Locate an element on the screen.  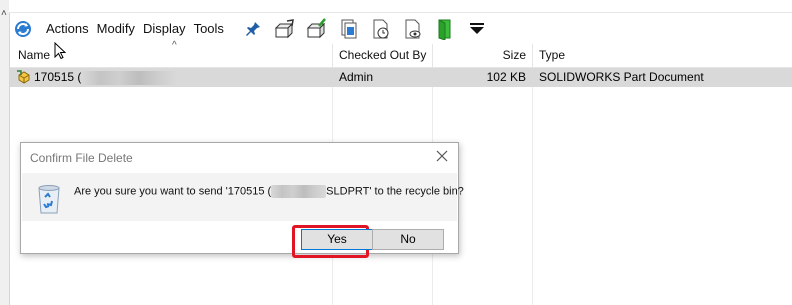
file-size: 102 KB is located at coordinates (506, 77).